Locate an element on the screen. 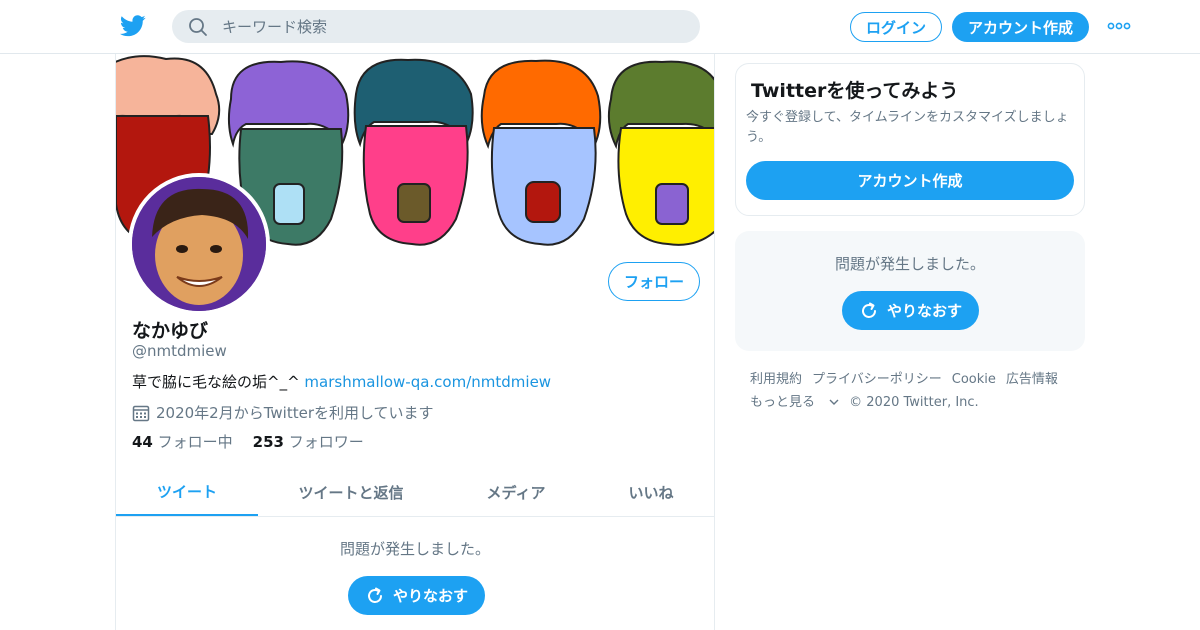 This screenshot has width=1200, height=630. footer-ads-link: 広告情報 is located at coordinates (1032, 379).